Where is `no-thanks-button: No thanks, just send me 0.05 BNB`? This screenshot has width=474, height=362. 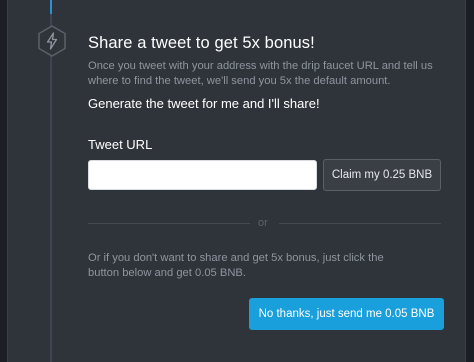
no-thanks-button: No thanks, just send me 0.05 BNB is located at coordinates (346, 314).